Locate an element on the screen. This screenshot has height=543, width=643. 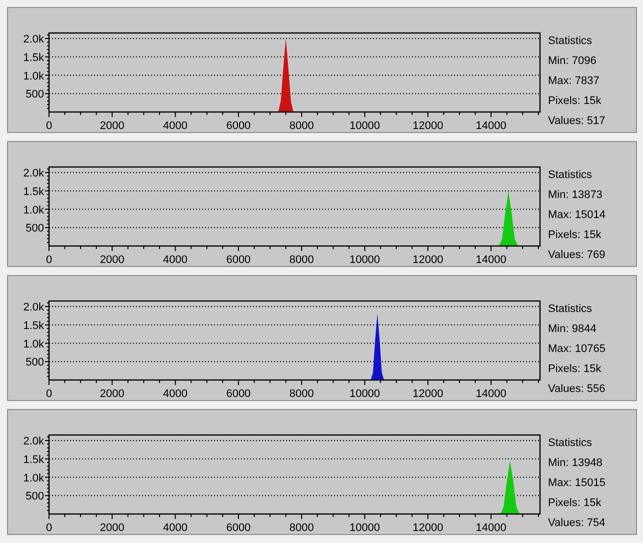
stat-value: Max: 7837 is located at coordinates (574, 81).